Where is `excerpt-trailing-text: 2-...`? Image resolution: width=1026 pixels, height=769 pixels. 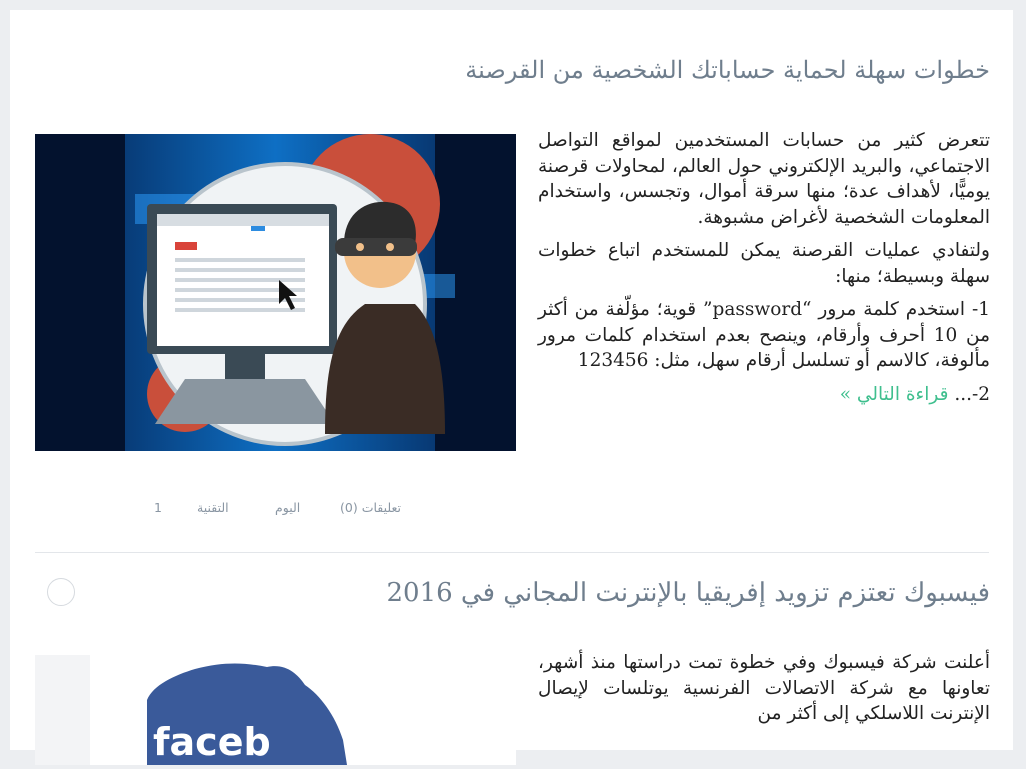 excerpt-trailing-text: 2-... is located at coordinates (972, 394).